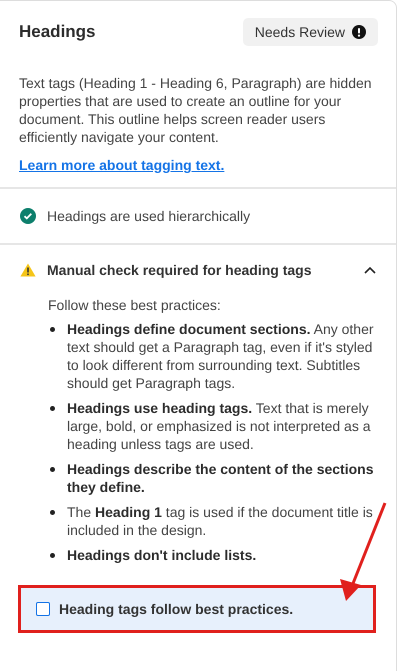 The image size is (401, 671). I want to click on checkbox-row: Heading tags follow best practices., so click(197, 609).